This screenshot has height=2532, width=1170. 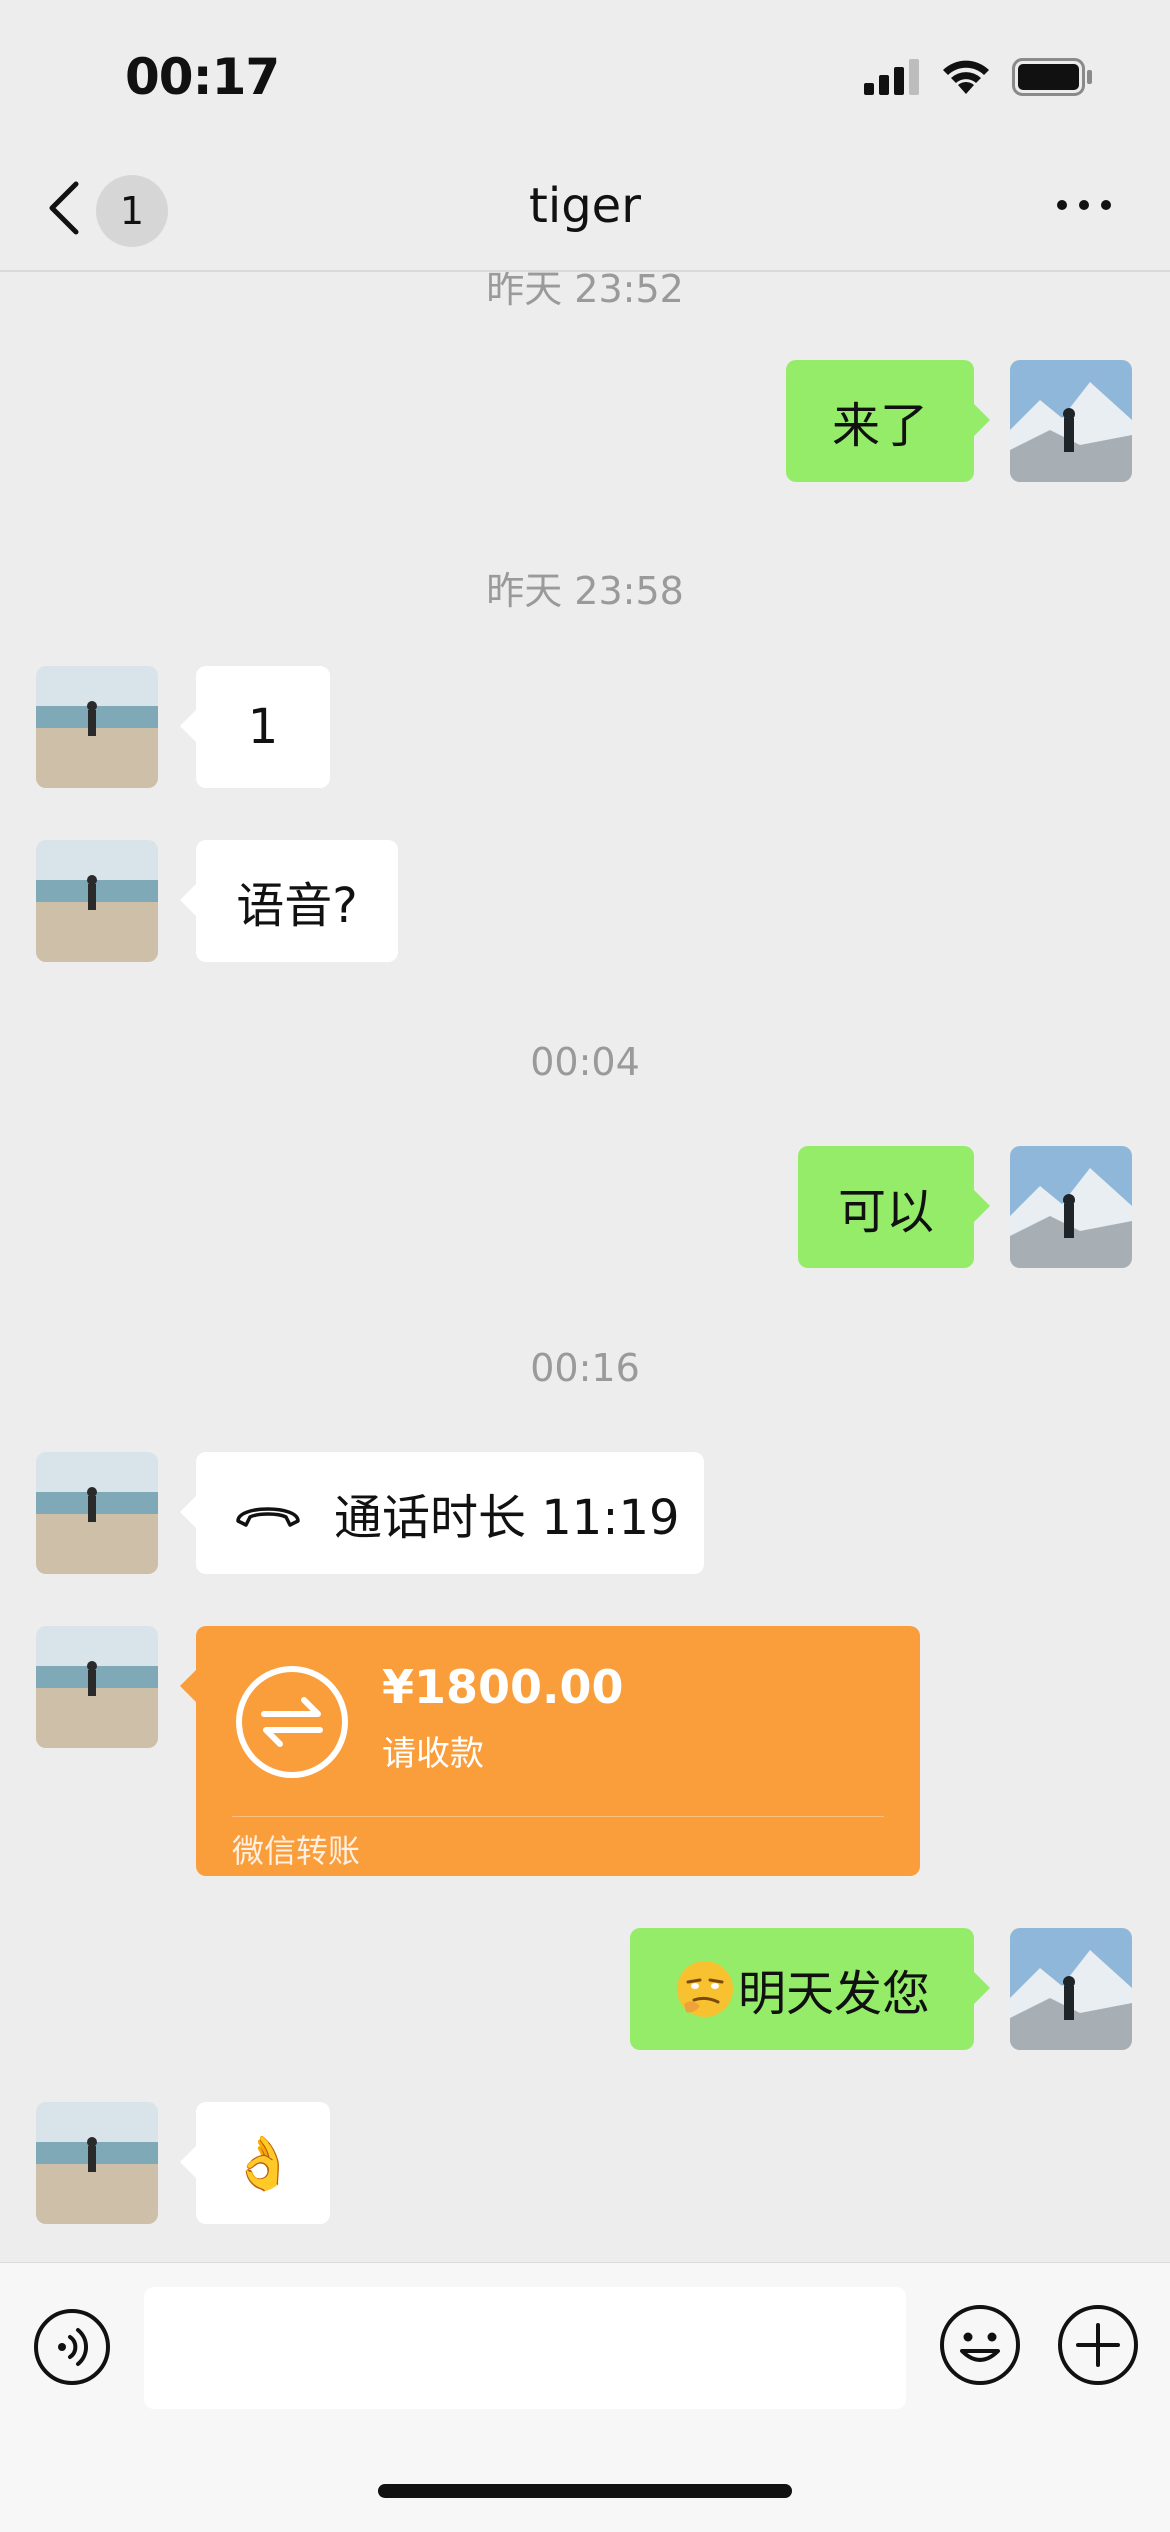 What do you see at coordinates (292, 1722) in the screenshot?
I see `transfer-arrows-icon` at bounding box center [292, 1722].